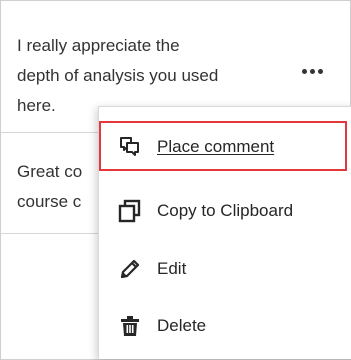  I want to click on place-comment-menu-item: Place comment, so click(224, 147).